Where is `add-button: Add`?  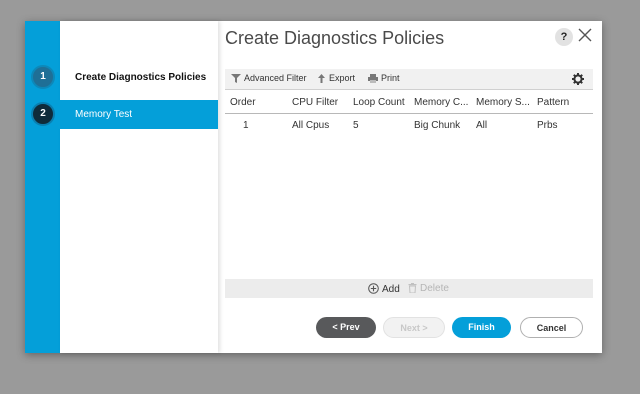
add-button: Add is located at coordinates (384, 289).